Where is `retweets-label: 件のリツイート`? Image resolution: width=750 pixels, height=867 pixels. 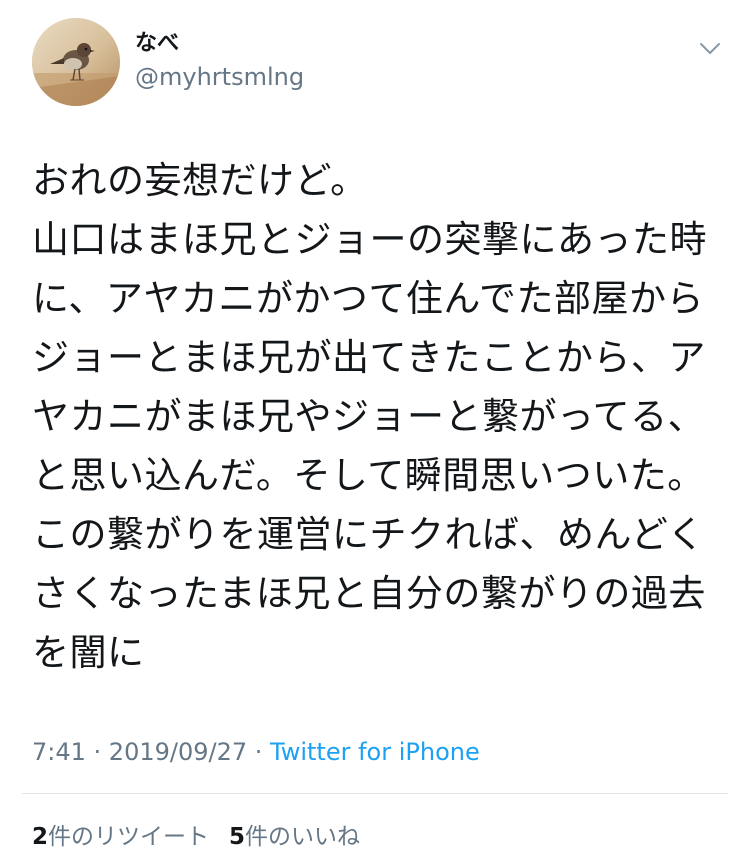 retweets-label: 件のリツイート is located at coordinates (129, 837).